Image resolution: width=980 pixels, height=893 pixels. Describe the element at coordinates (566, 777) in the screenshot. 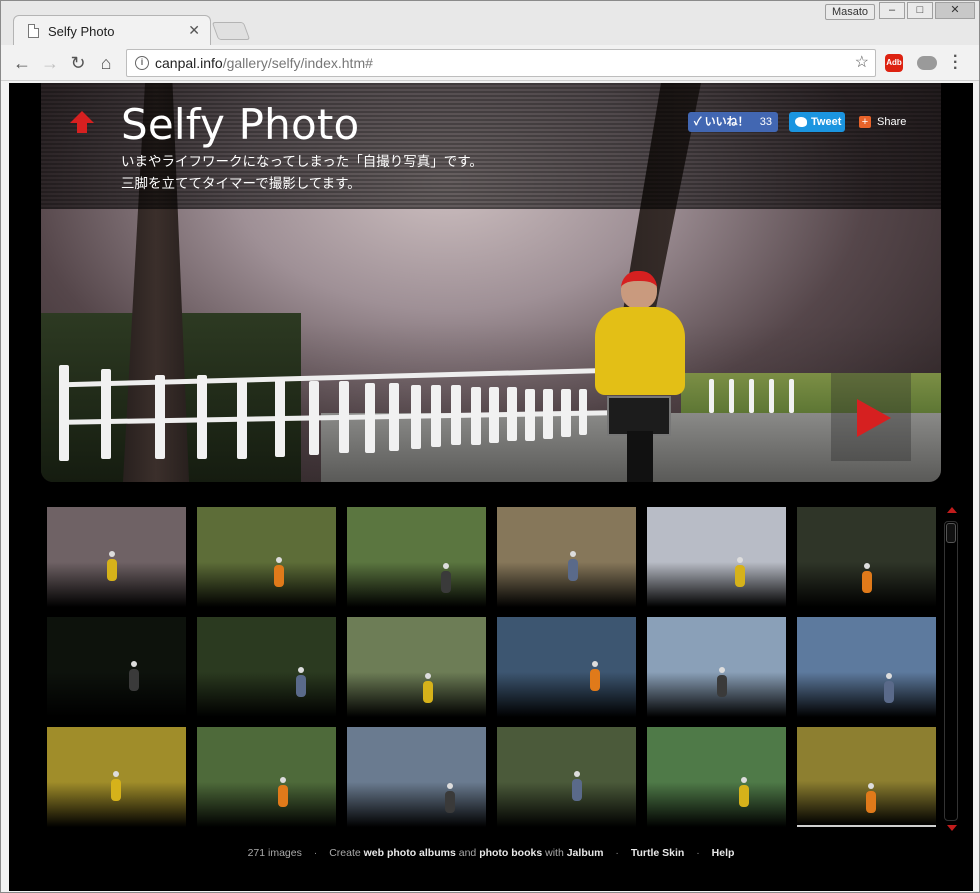

I see `thumbnail-waterfall` at that location.